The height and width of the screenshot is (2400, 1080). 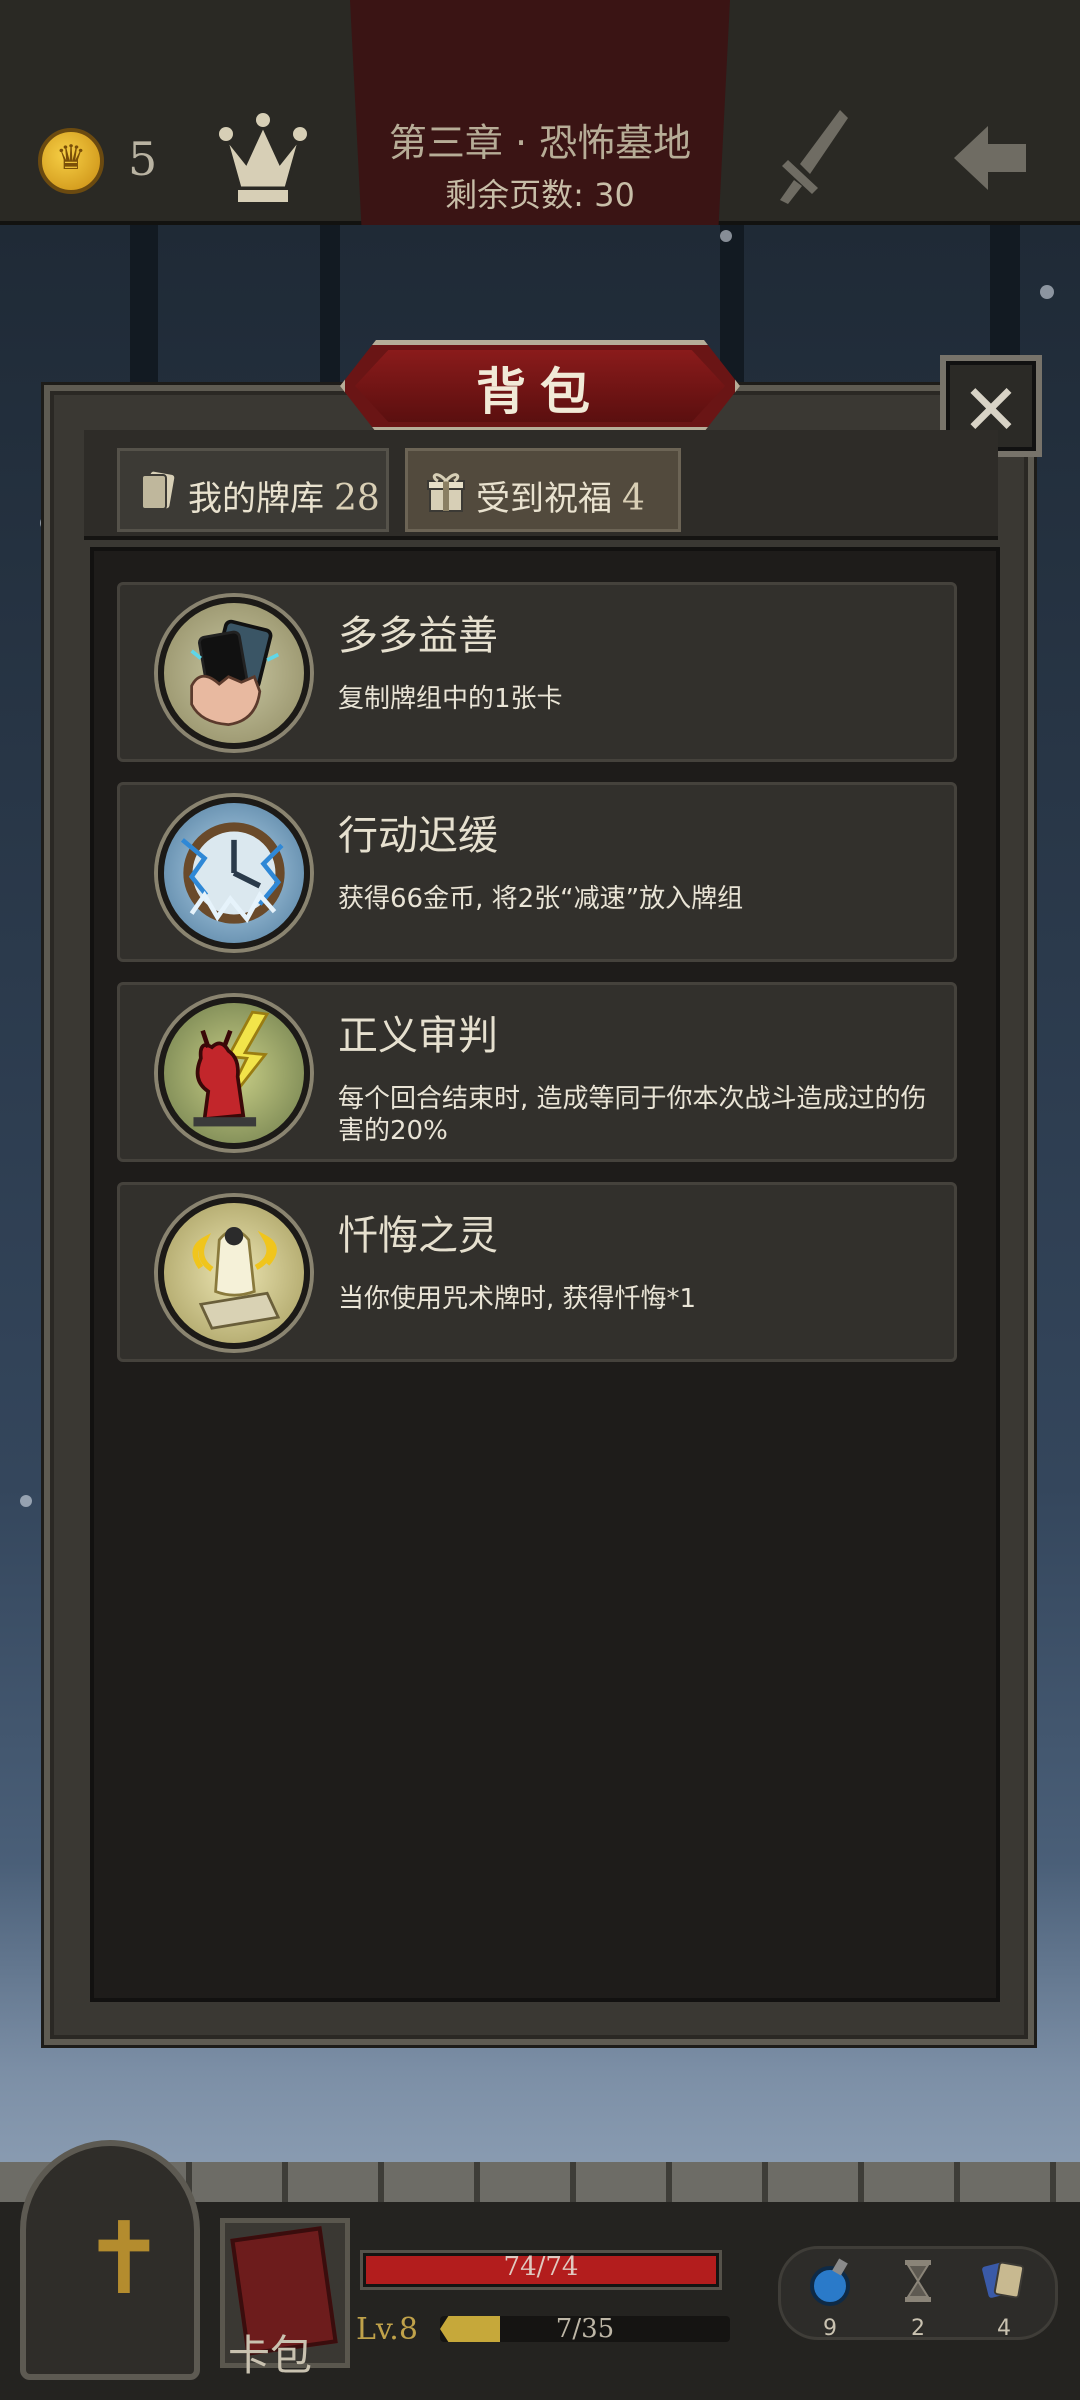 I want to click on lightning-demon-icon, so click(x=234, y=1073).